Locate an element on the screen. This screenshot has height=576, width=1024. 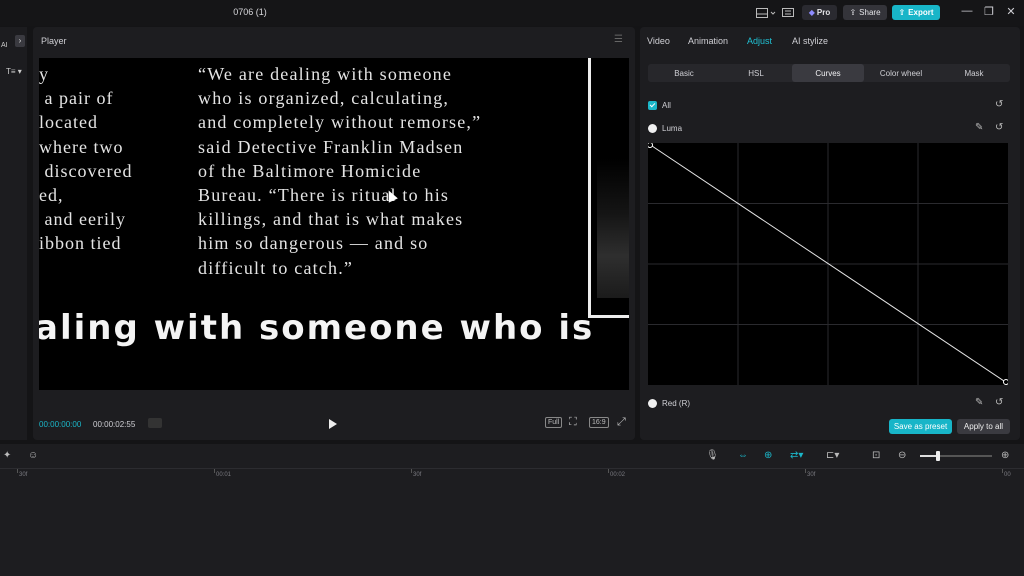
player-controls: 00:00:00:00 00:00:02:55 Full ⛶ 16:9 ⤢ is located at coordinates (334, 423).